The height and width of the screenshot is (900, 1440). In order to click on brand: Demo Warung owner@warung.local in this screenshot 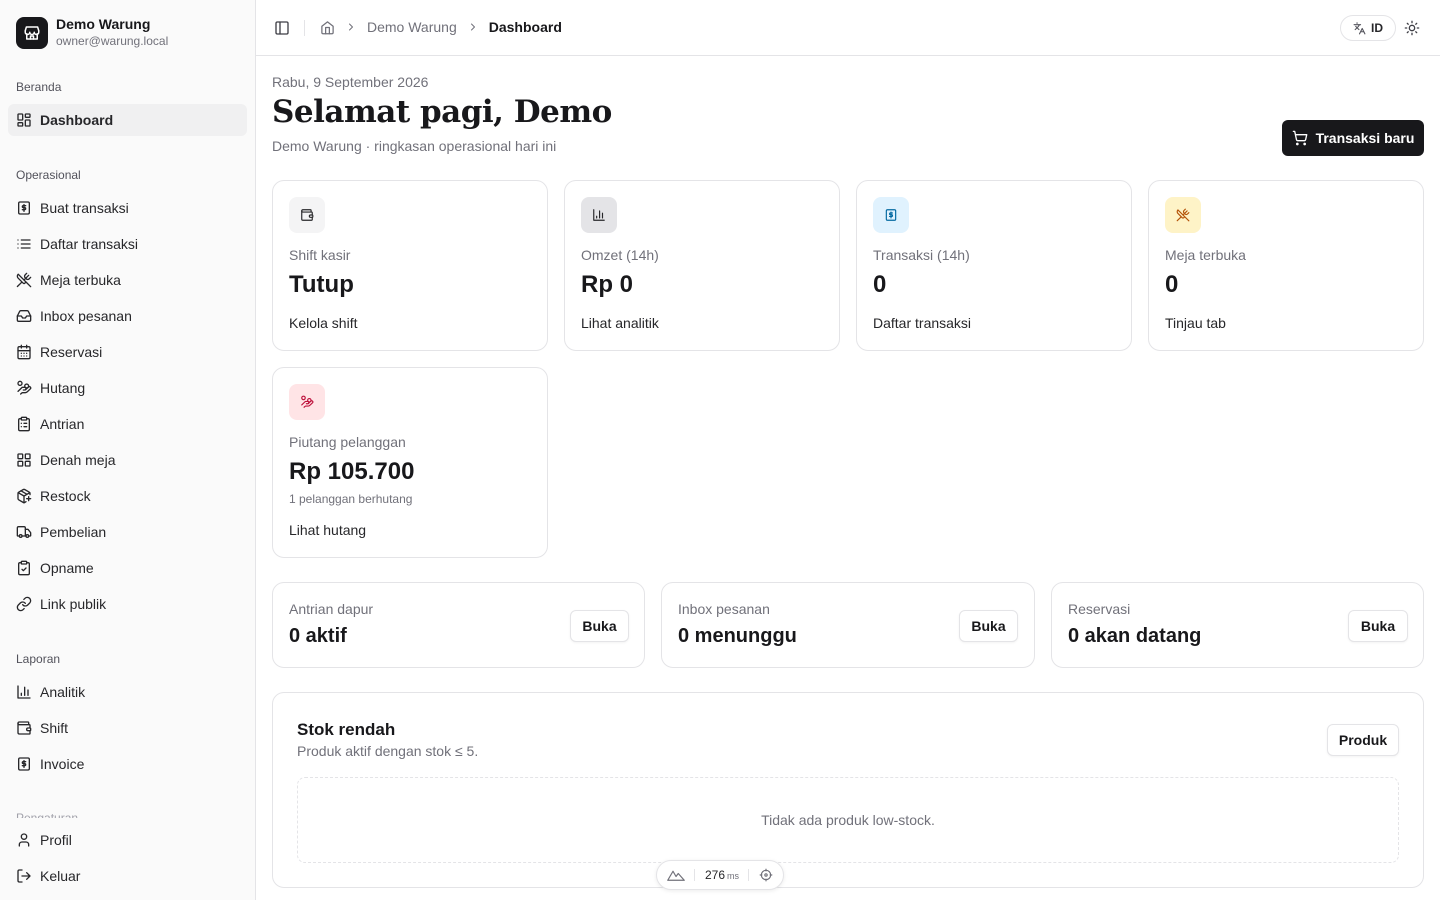, I will do `click(92, 32)`.